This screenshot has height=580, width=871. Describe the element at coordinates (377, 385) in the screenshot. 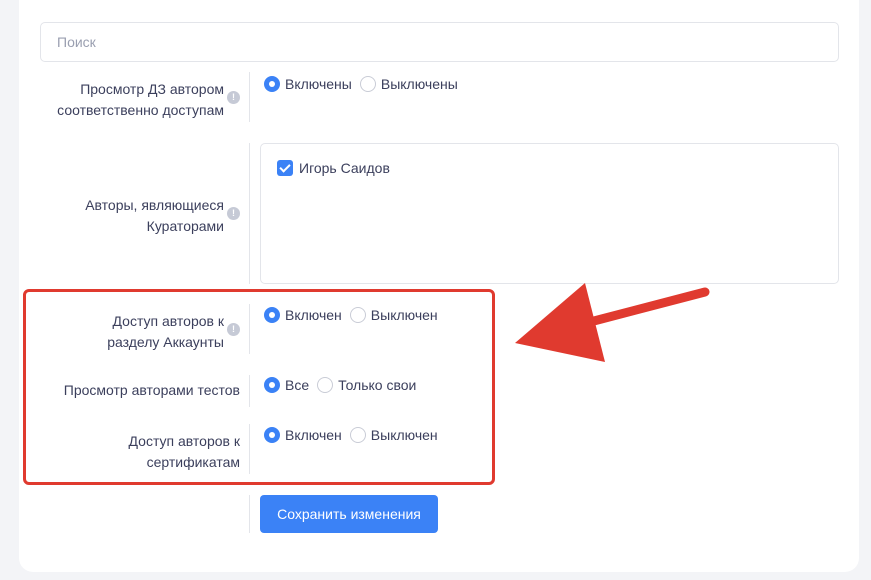

I see `radio-label: Только свои` at that location.